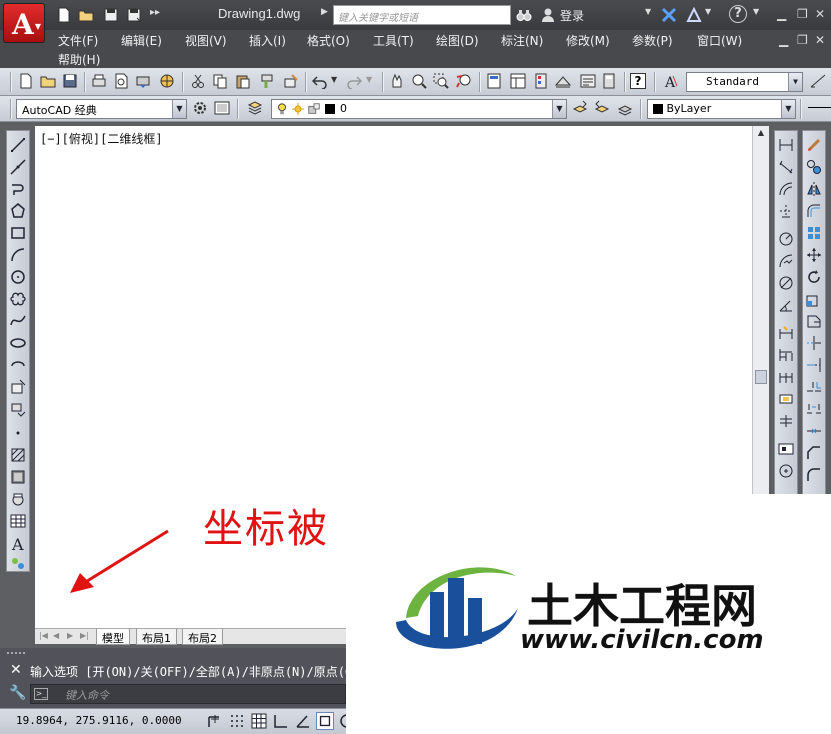  What do you see at coordinates (64, 15) in the screenshot?
I see `new-icon` at bounding box center [64, 15].